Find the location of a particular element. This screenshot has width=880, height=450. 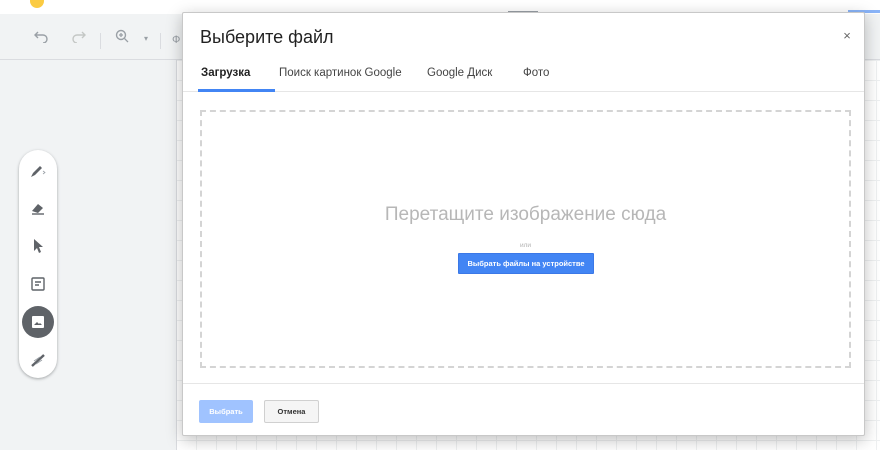

laser-tool-button is located at coordinates (38, 360).